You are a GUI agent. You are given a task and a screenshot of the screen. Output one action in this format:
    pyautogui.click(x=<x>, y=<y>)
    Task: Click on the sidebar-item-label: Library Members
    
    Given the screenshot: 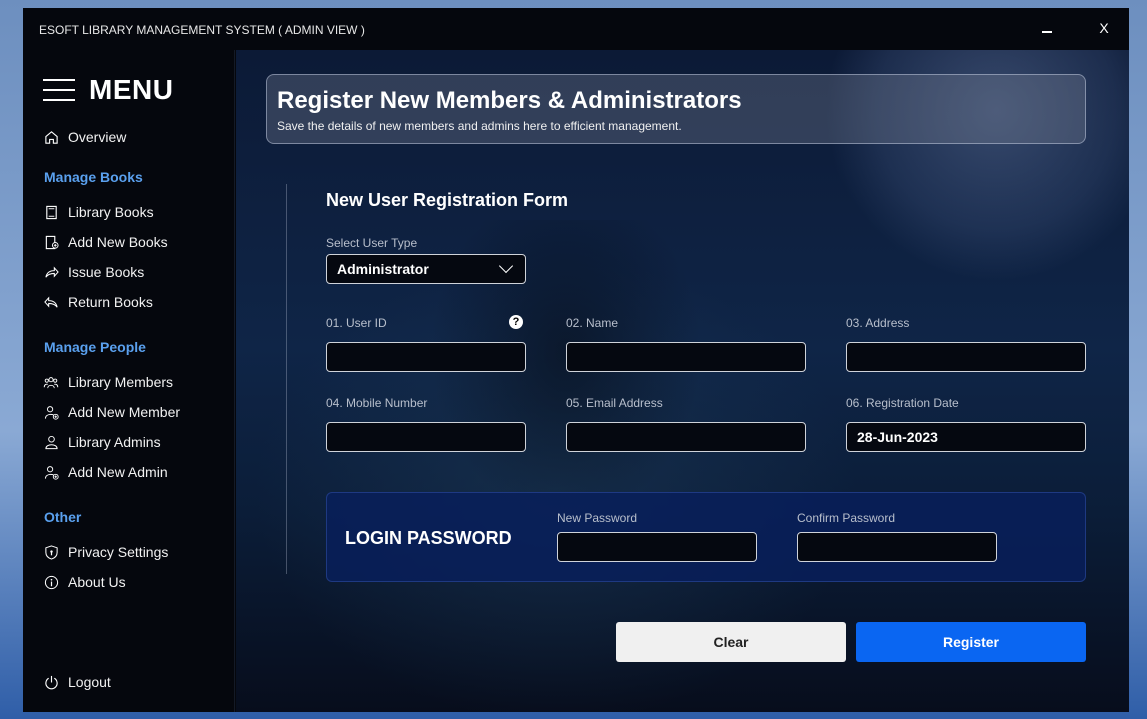 What is the action you would take?
    pyautogui.click(x=121, y=382)
    